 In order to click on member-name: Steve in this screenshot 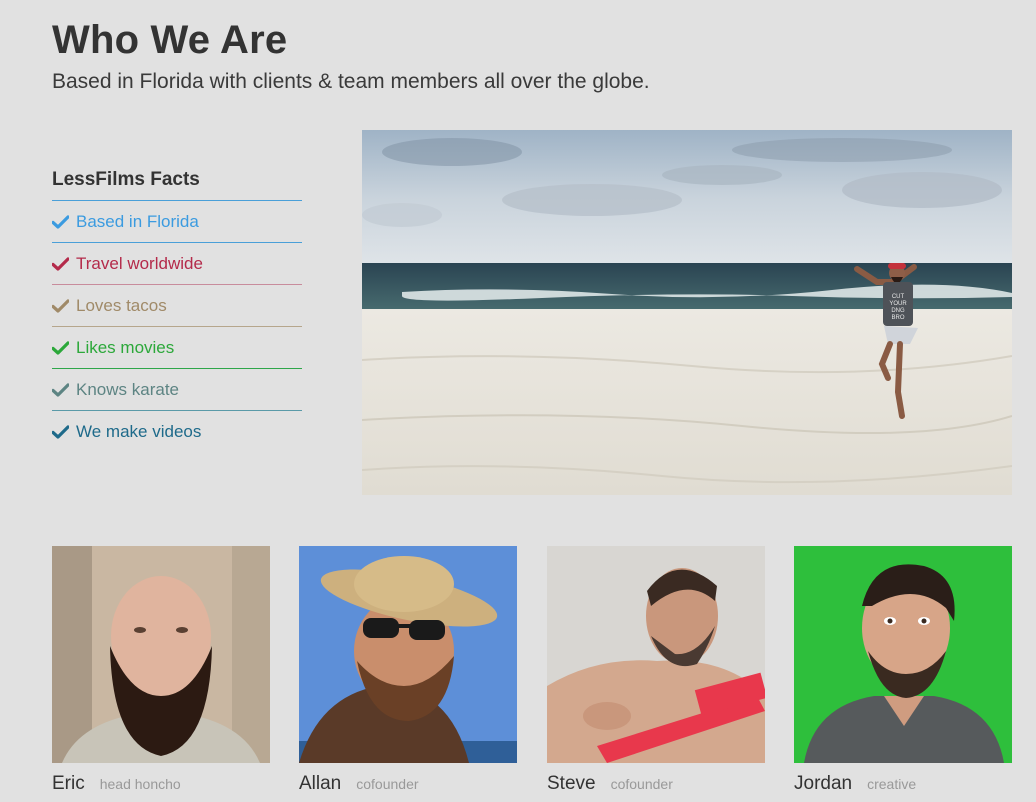, I will do `click(571, 783)`.